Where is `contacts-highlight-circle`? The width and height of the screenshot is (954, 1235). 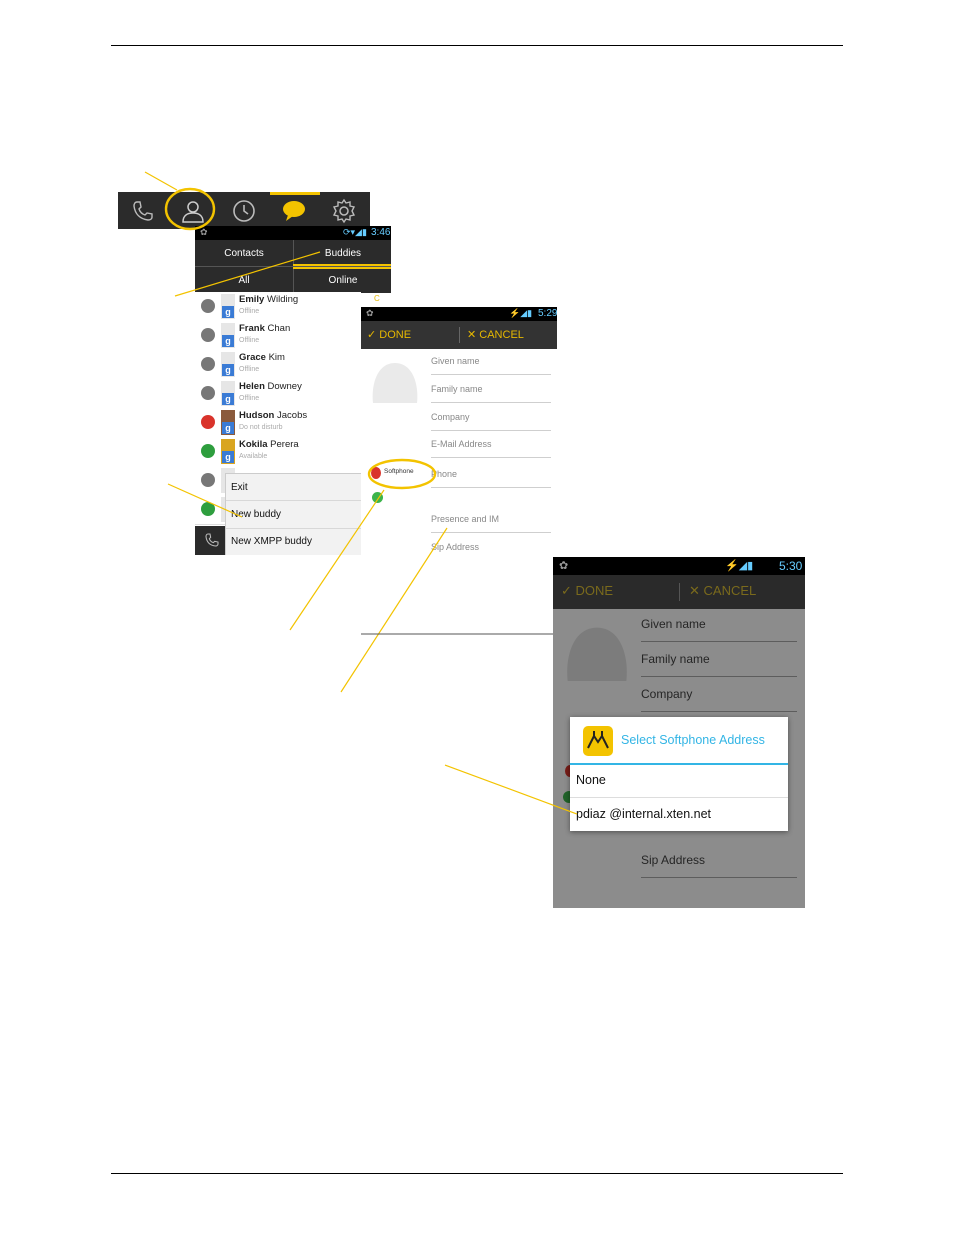 contacts-highlight-circle is located at coordinates (190, 209).